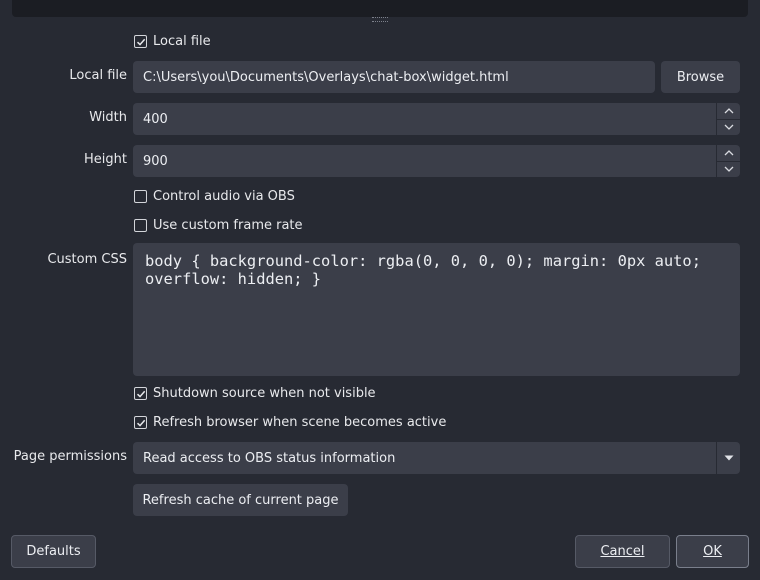 This screenshot has height=580, width=760. Describe the element at coordinates (269, 458) in the screenshot. I see `page-permissions-value: Read access to OBS status information` at that location.